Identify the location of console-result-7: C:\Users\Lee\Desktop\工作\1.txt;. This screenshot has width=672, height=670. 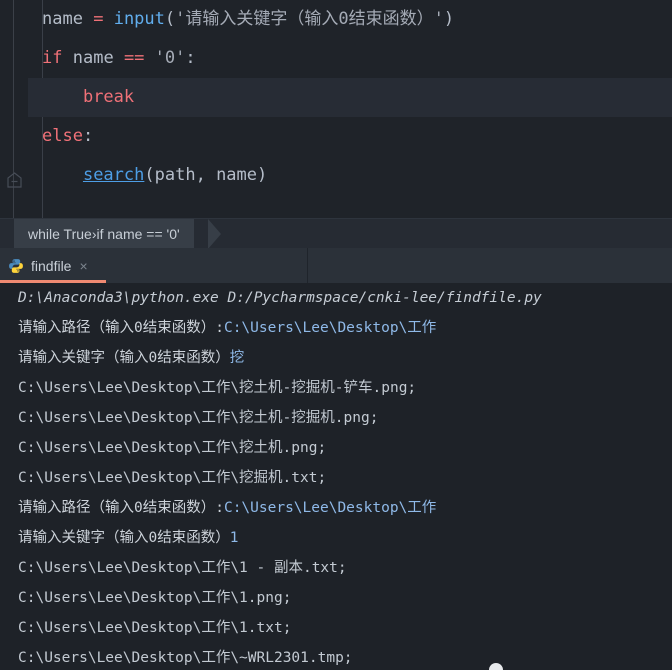
(336, 628).